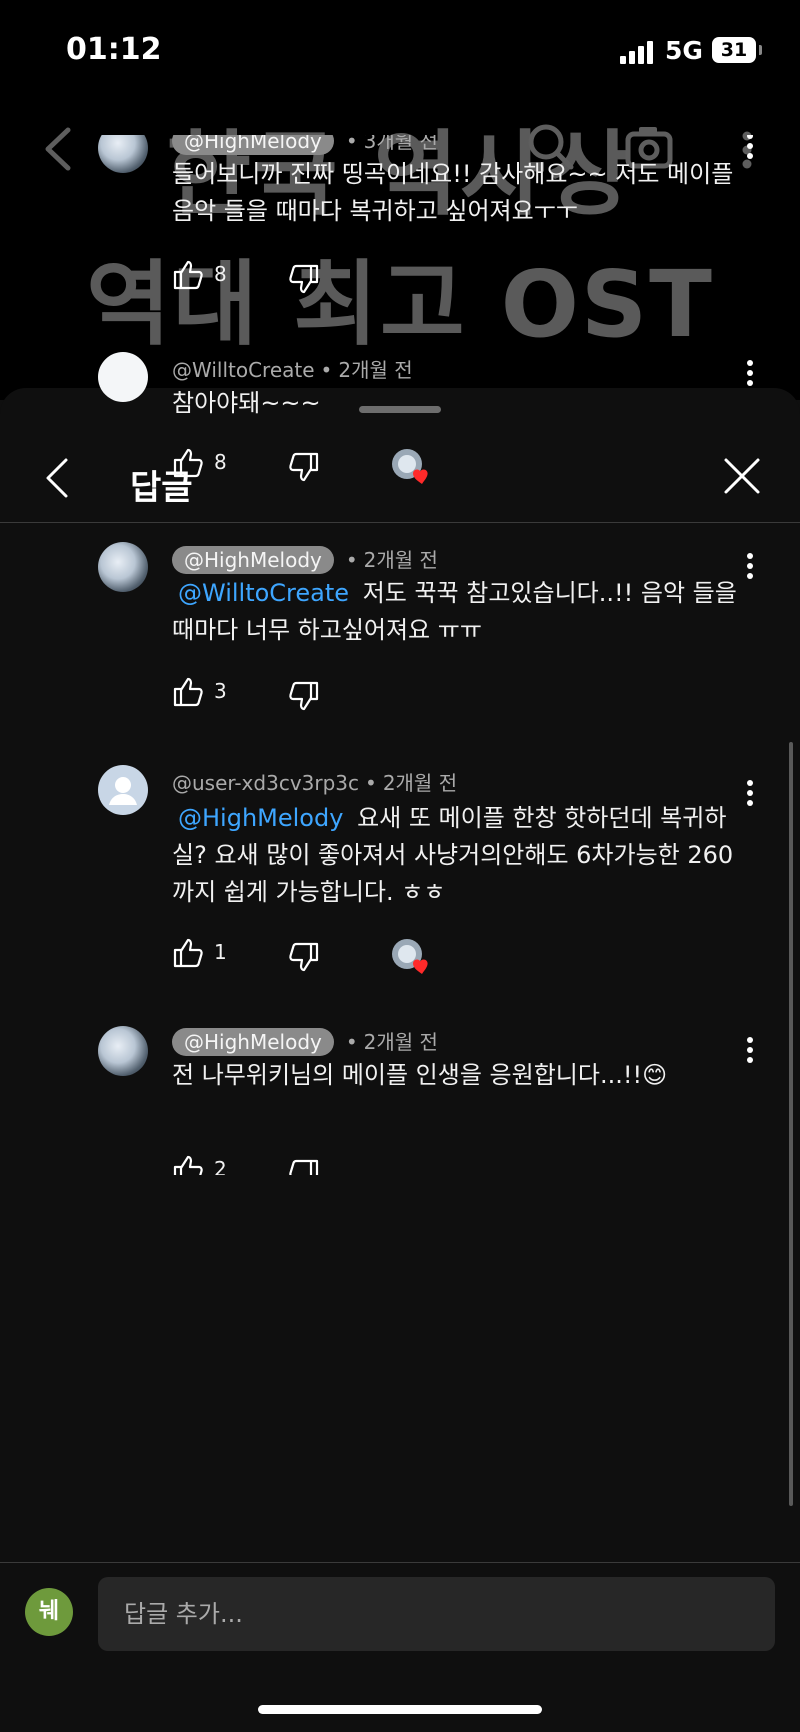 This screenshot has height=1732, width=800. Describe the element at coordinates (243, 370) in the screenshot. I see `author-name: @WilltoCreate` at that location.